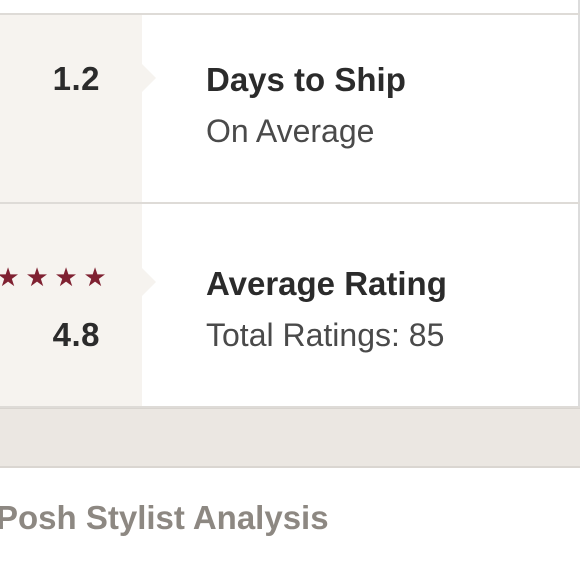 This screenshot has width=580, height=580. What do you see at coordinates (326, 283) in the screenshot?
I see `average-rating-label: Average Rating` at bounding box center [326, 283].